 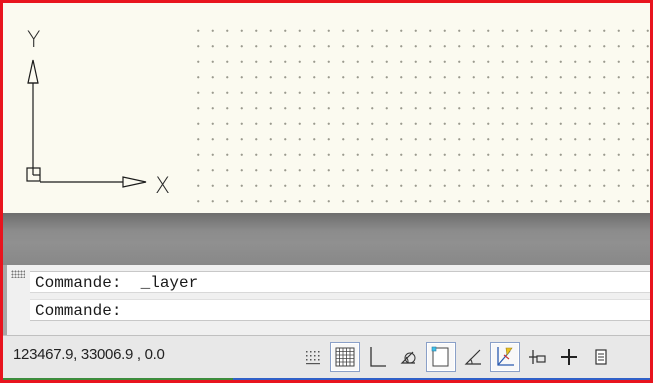 What do you see at coordinates (340, 282) in the screenshot?
I see `command-history-line: Commande: _layer` at bounding box center [340, 282].